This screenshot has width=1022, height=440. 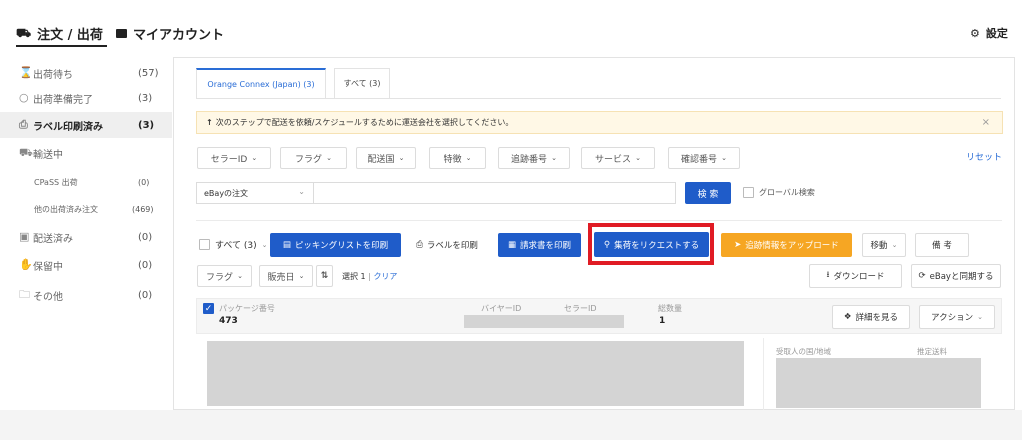 I want to click on sidebar-item-other-shipped: 他の出荷済み注文 (469), so click(x=86, y=209).